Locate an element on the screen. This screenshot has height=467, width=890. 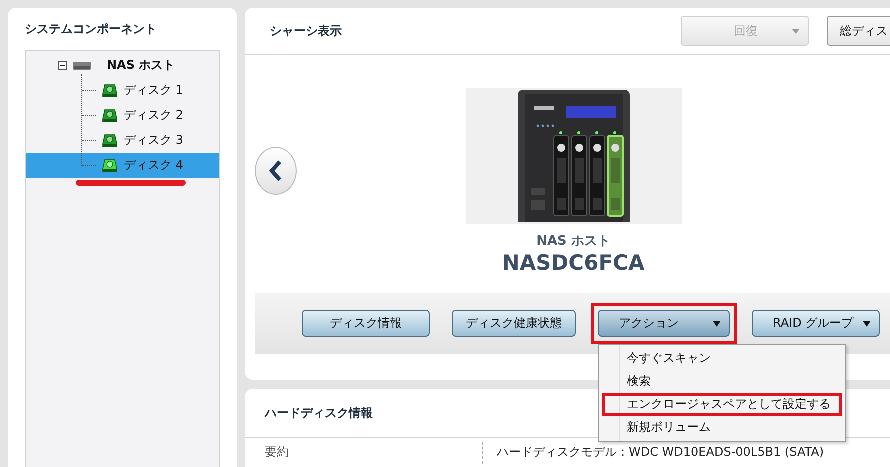
dropdown-button: RAID グループ is located at coordinates (816, 323).